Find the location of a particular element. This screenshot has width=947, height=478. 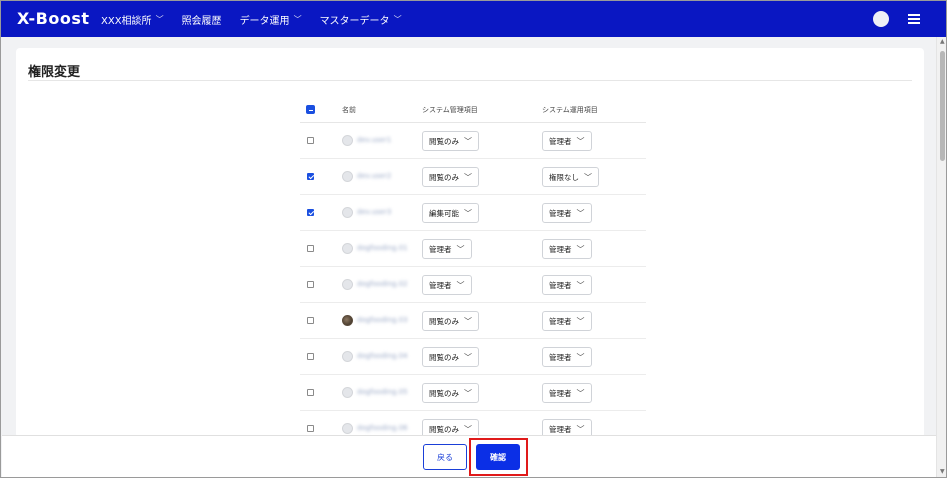

user-name: dev.user3 is located at coordinates (374, 212).